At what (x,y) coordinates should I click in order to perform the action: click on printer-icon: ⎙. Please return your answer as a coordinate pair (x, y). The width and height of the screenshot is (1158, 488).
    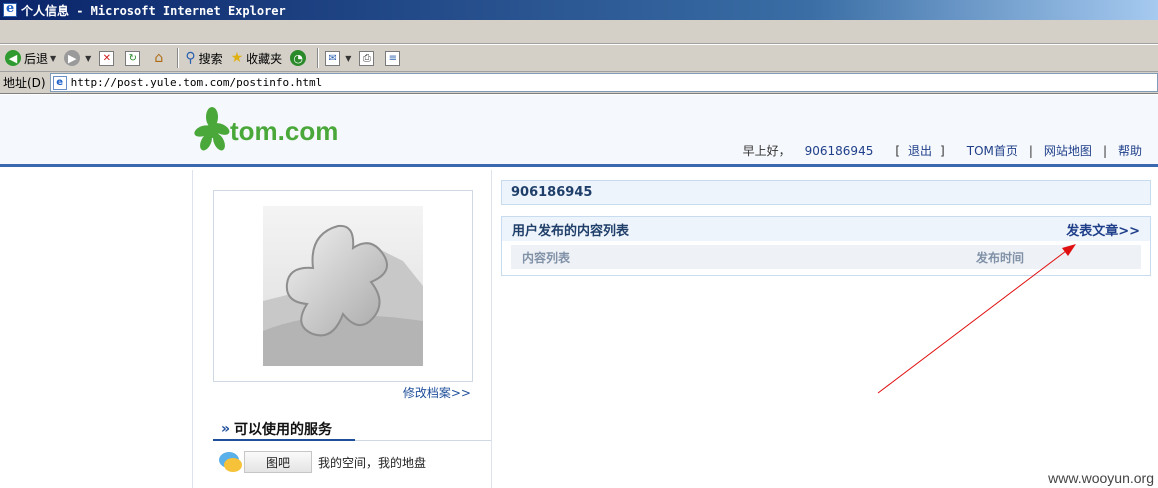
    Looking at the image, I should click on (367, 58).